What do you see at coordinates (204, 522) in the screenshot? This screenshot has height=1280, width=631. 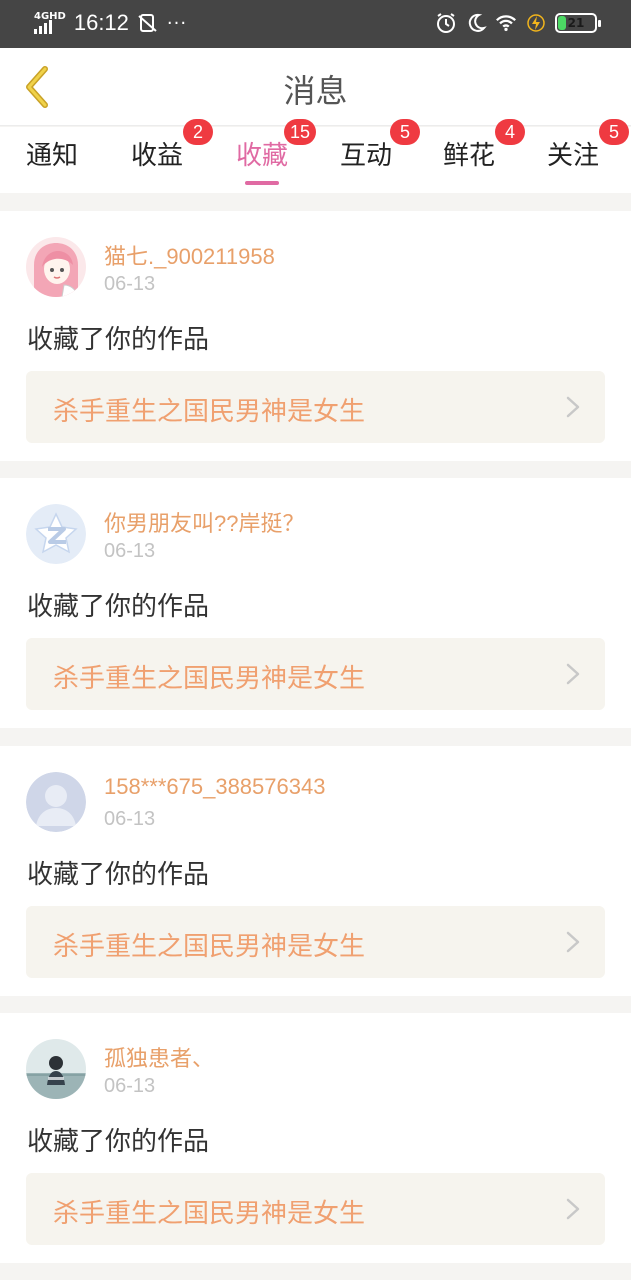 I see `username: 你男朋友叫??岸挺？` at bounding box center [204, 522].